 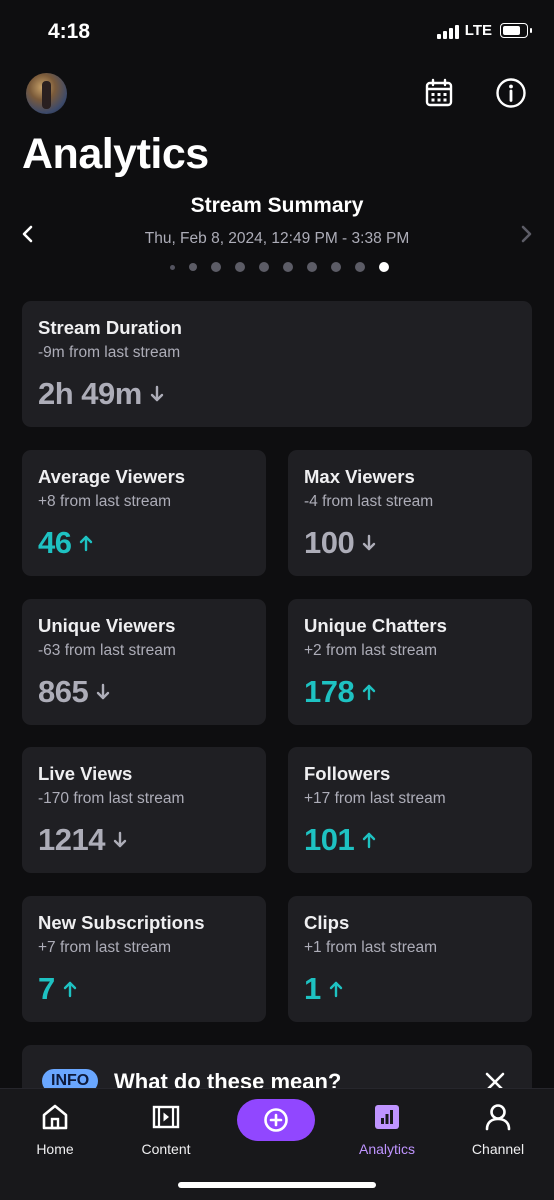 What do you see at coordinates (166, 1117) in the screenshot?
I see `film-icon` at bounding box center [166, 1117].